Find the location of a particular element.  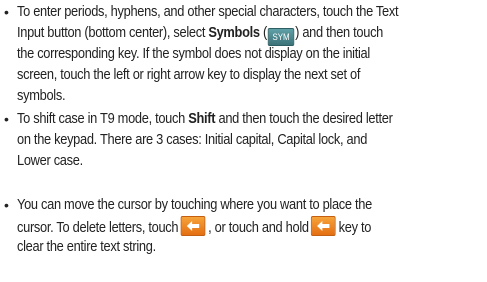

shift-label: Shift is located at coordinates (202, 119).